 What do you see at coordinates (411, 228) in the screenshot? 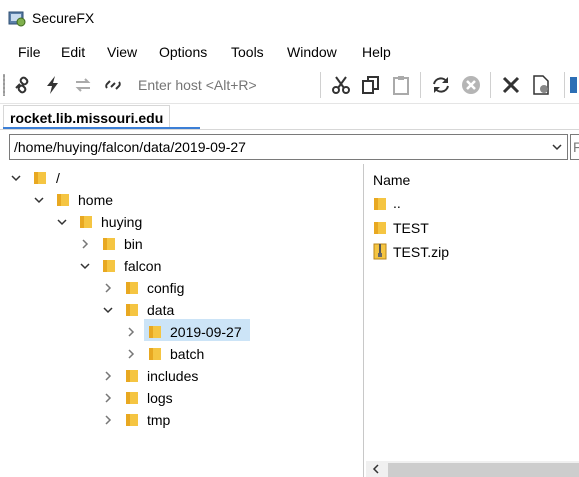
I see `file-name: TEST` at bounding box center [411, 228].